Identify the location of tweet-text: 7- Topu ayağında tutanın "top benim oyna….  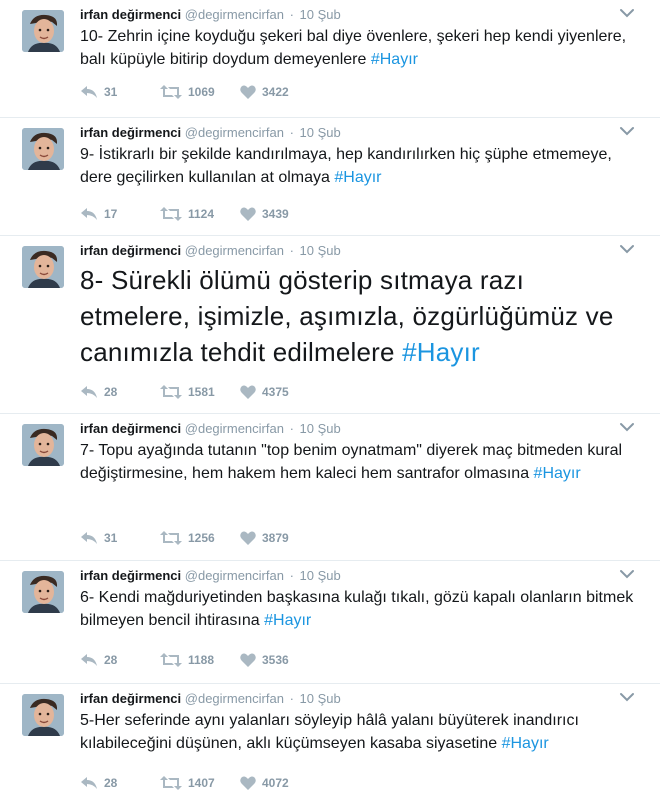
(358, 462).